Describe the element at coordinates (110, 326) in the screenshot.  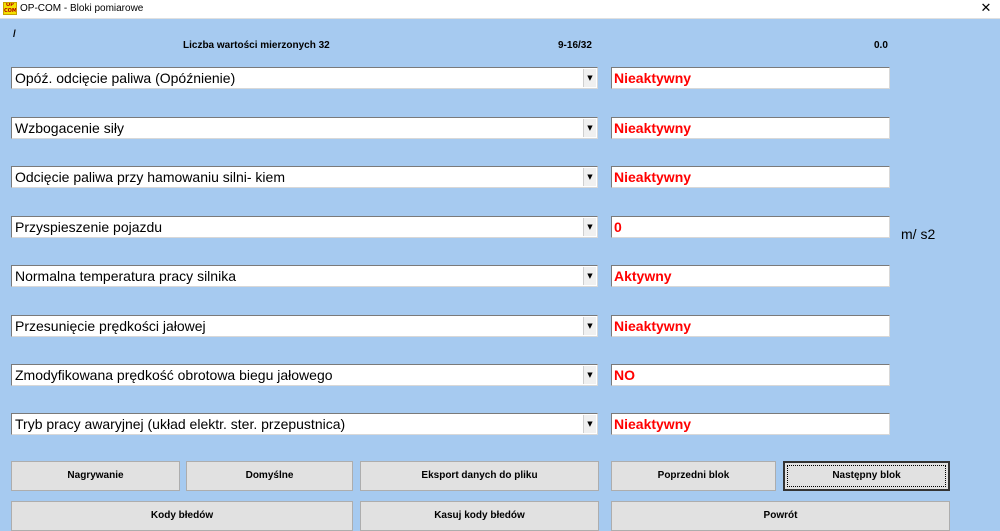
I see `measurement-label: Przesunięcie prędkości jałowej` at that location.